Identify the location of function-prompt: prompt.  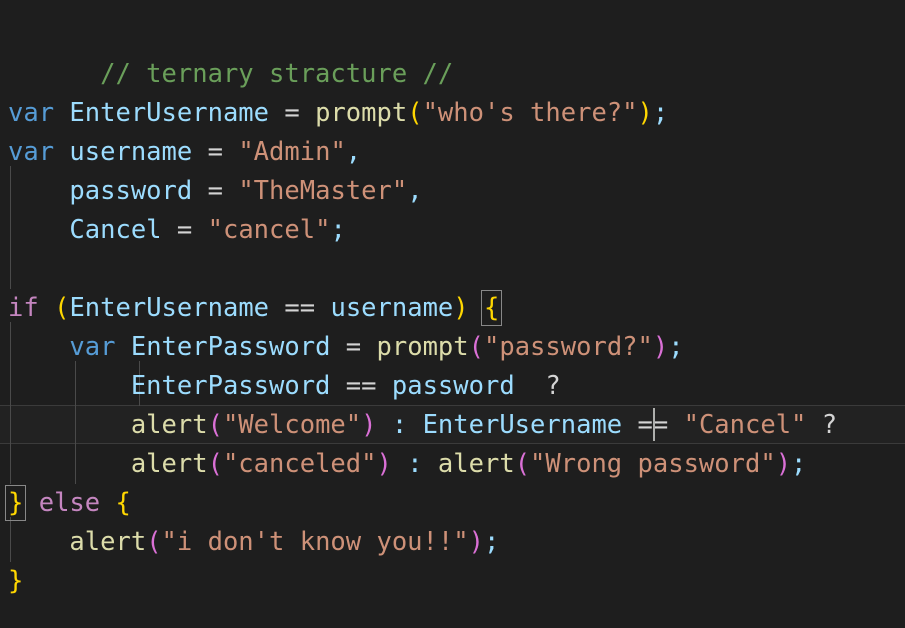
(422, 347).